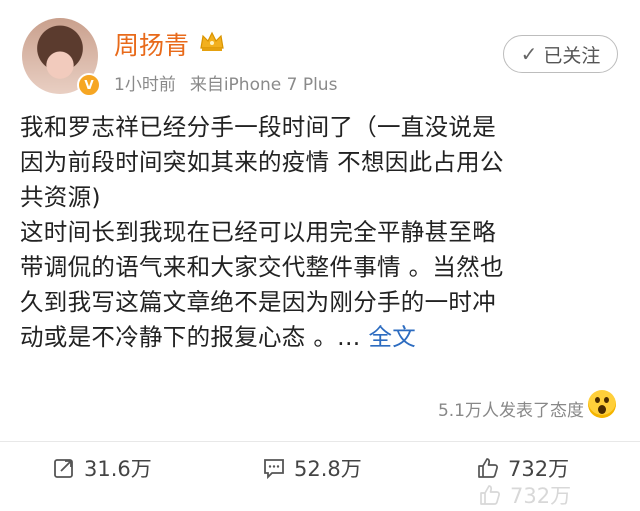 The width and height of the screenshot is (640, 511). Describe the element at coordinates (392, 337) in the screenshot. I see `full-text-link: 全文` at that location.